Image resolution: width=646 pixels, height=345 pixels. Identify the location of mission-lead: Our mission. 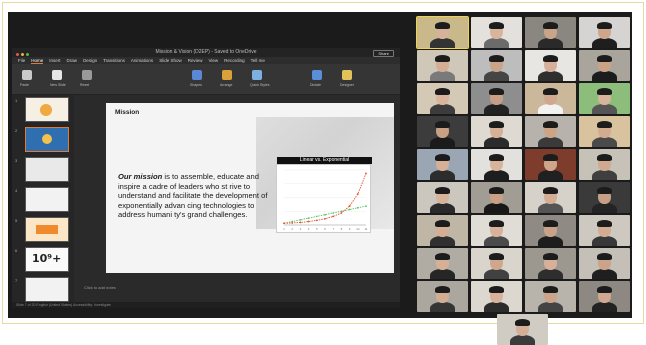
(140, 176).